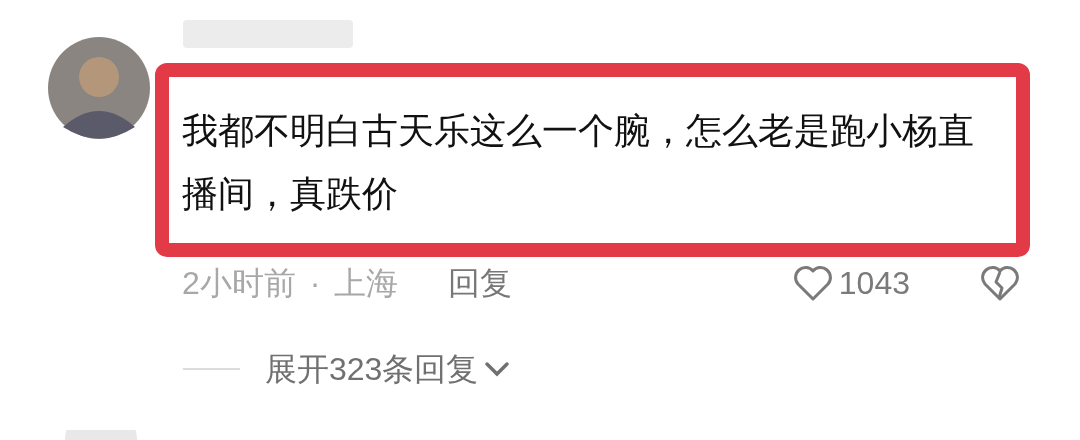 This screenshot has width=1080, height=440. What do you see at coordinates (1000, 283) in the screenshot?
I see `broken-heart-icon` at bounding box center [1000, 283].